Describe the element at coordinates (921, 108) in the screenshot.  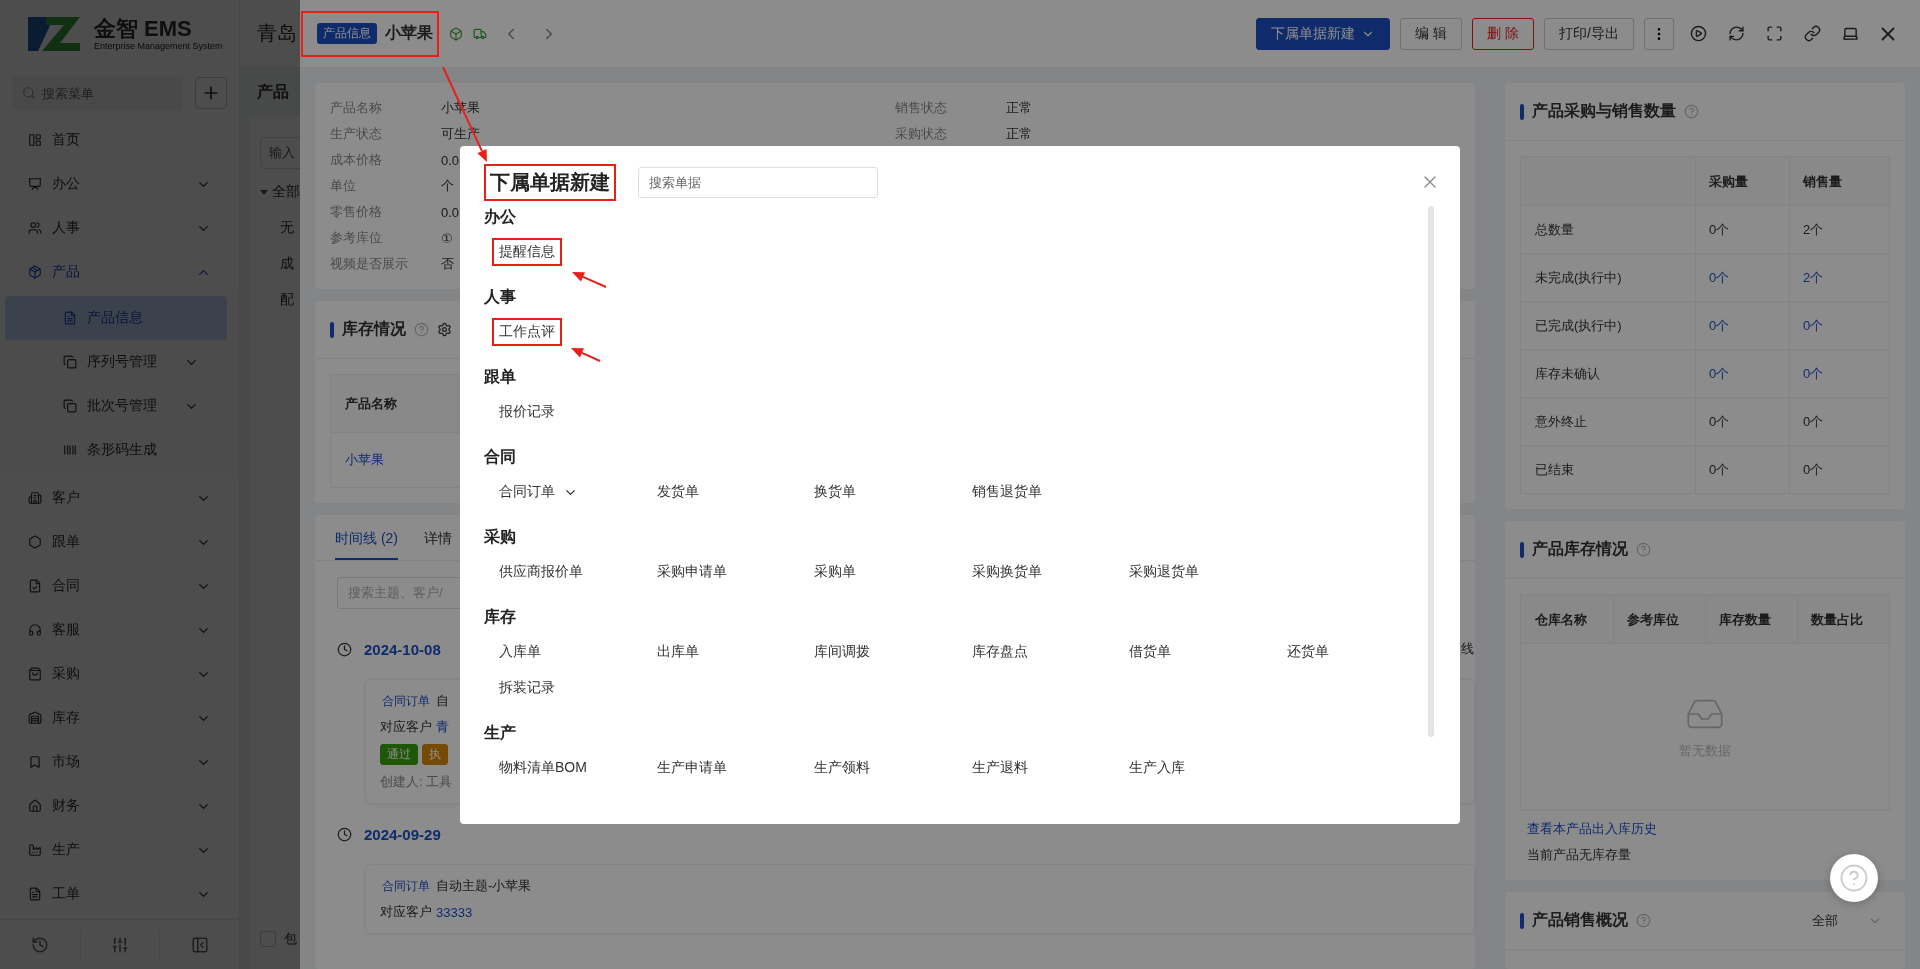
I see `field-label: 销售状态` at that location.